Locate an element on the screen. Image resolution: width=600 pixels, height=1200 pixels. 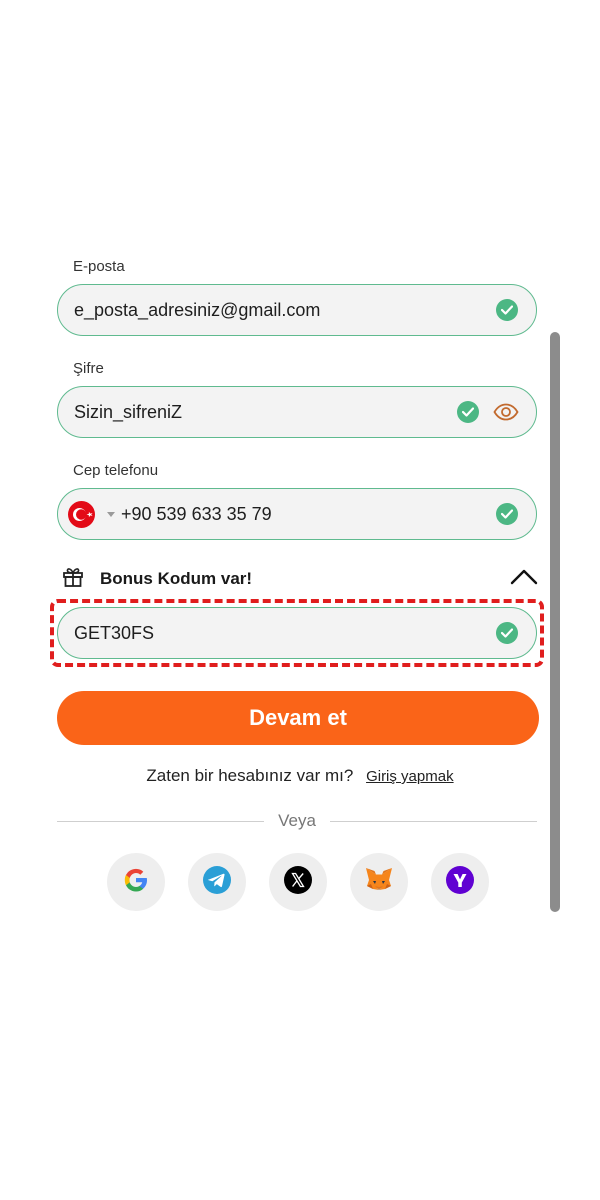
login-prompt-row: Zaten bir hesabınız var mı? Giriş yapmak is located at coordinates (300, 776).